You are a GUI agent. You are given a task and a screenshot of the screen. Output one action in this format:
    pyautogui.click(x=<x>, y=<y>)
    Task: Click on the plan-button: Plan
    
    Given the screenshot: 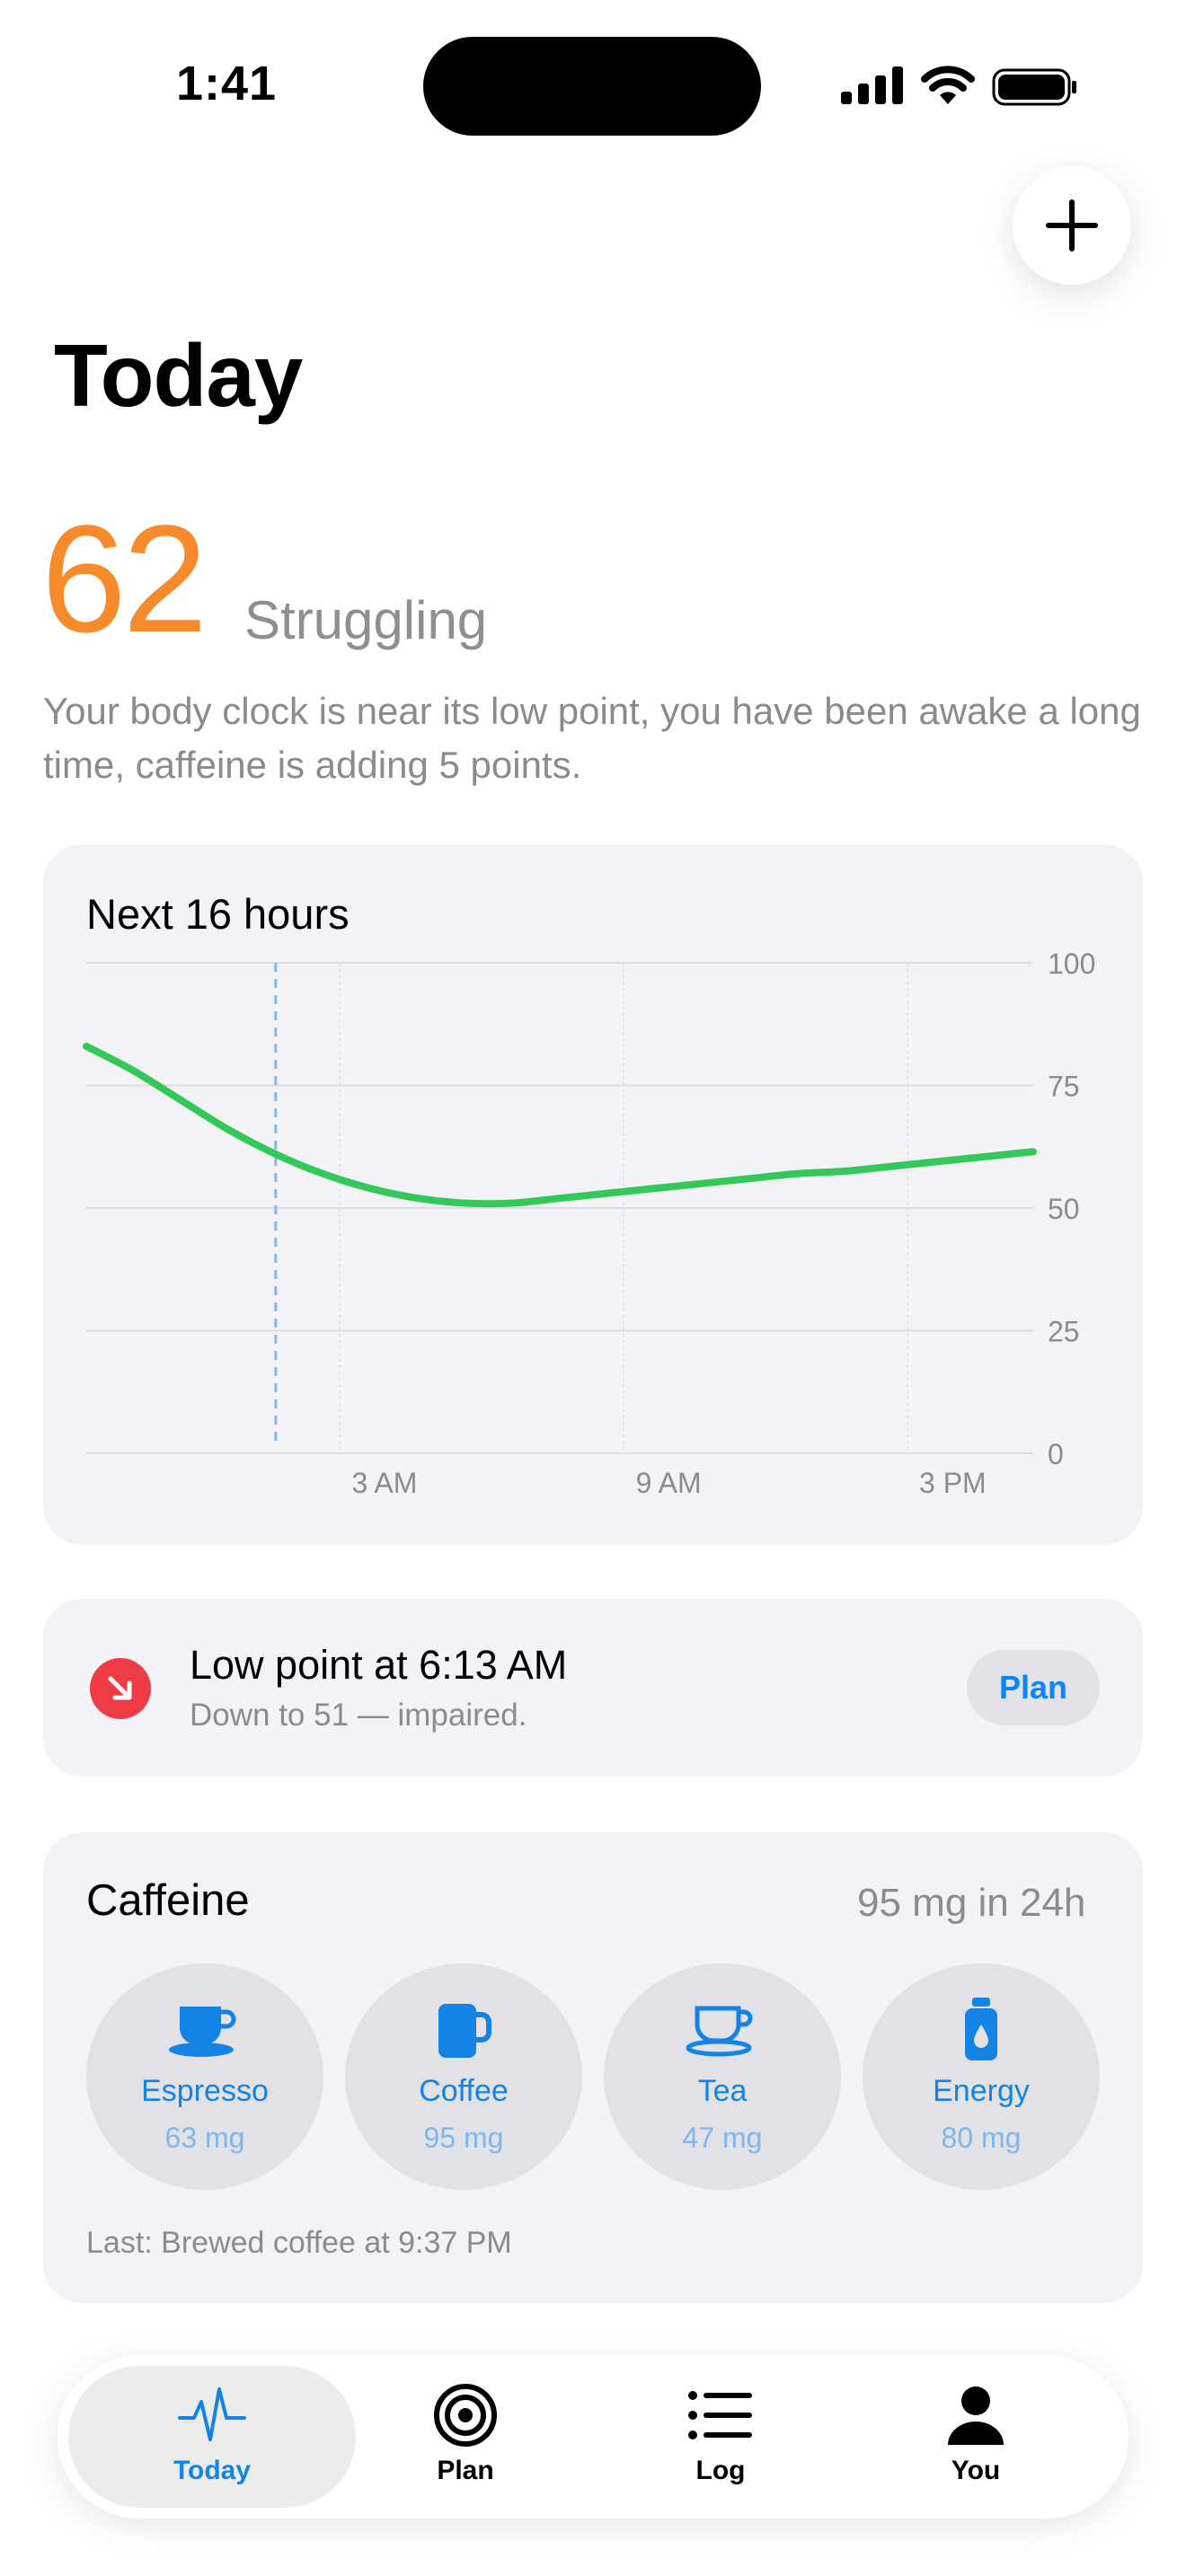 What is the action you would take?
    pyautogui.click(x=1033, y=1687)
    